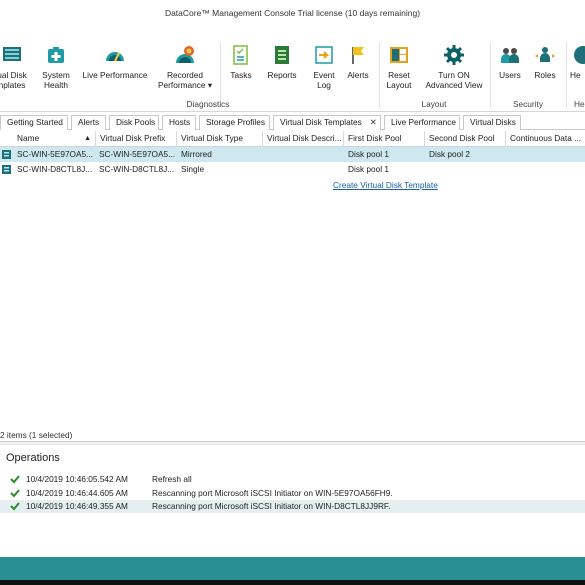 Image resolution: width=585 pixels, height=585 pixels. Describe the element at coordinates (185, 54) in the screenshot. I see `recorded-performance-icon` at that location.